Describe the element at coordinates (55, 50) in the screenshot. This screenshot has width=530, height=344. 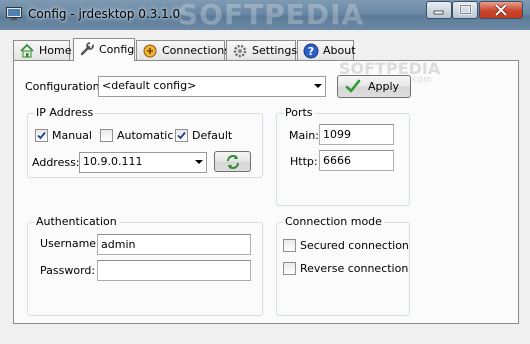
I see `tab-home-label: Home` at that location.